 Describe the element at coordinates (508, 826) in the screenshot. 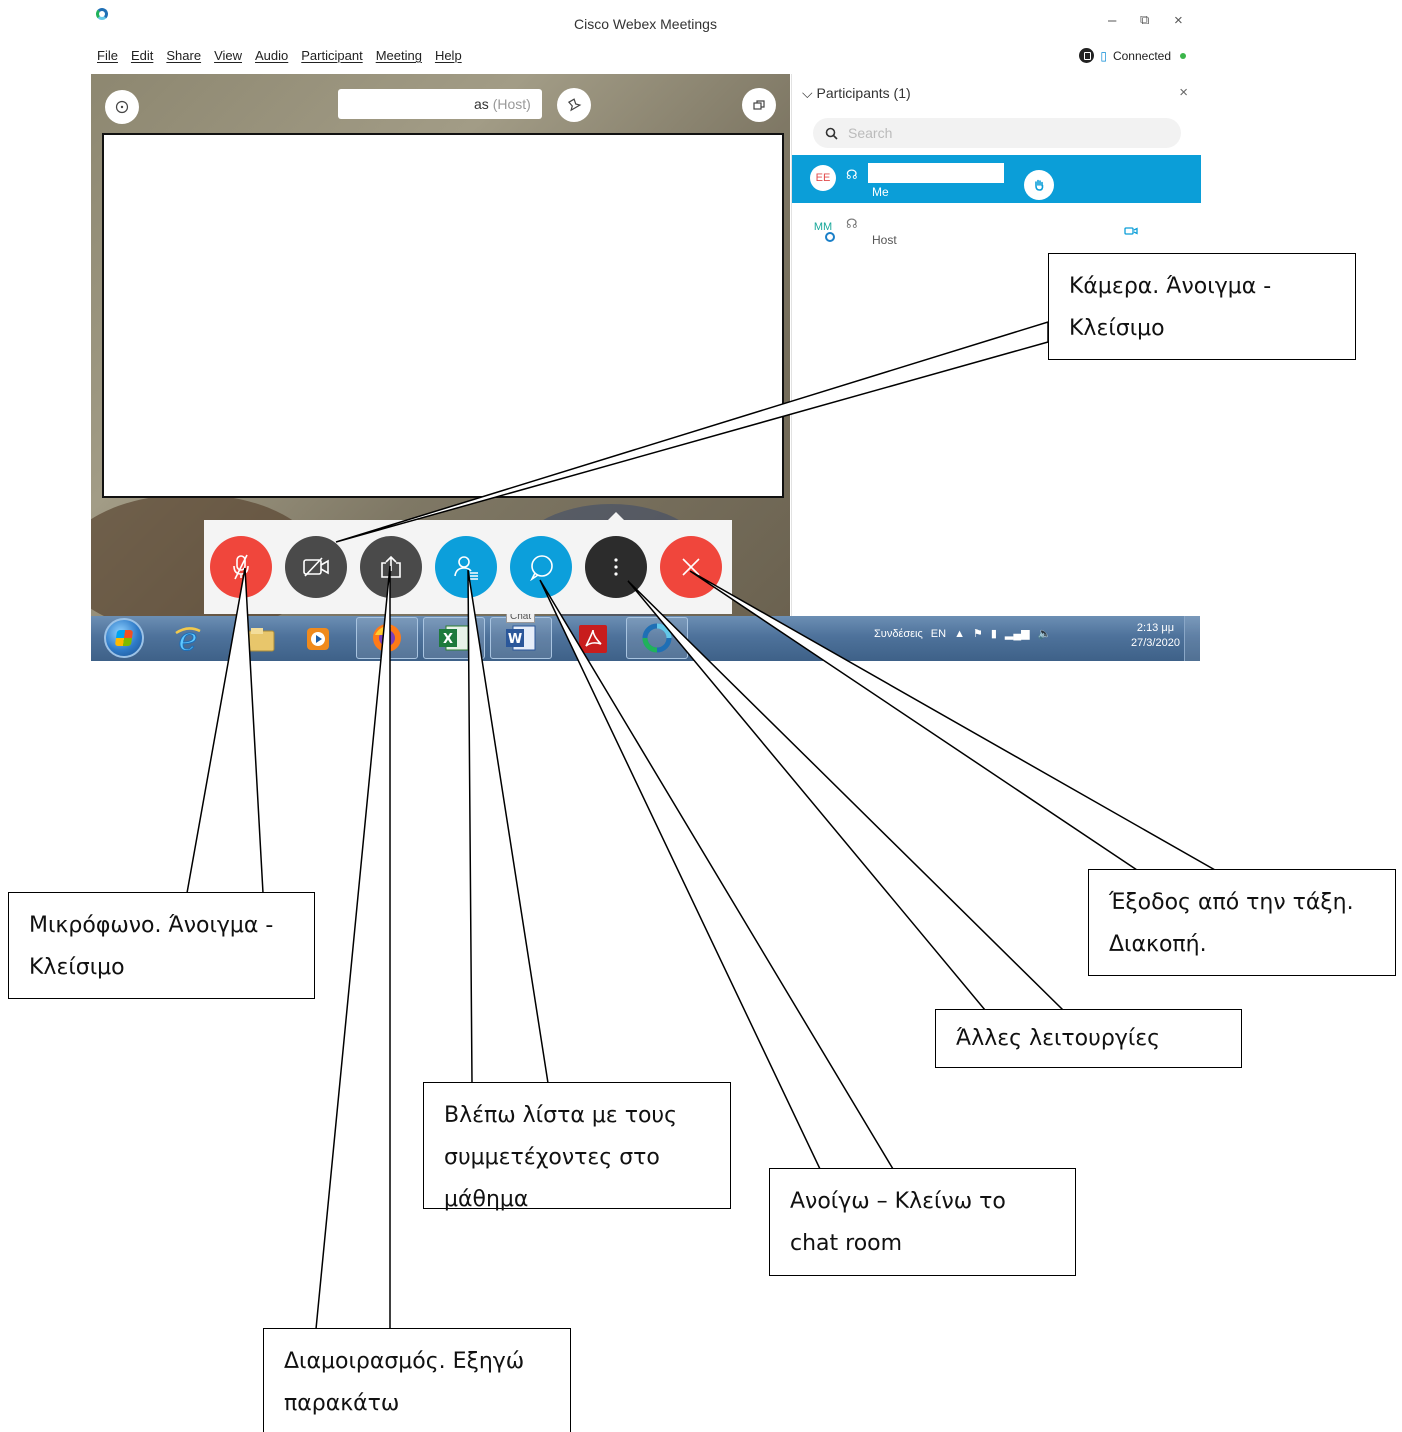

I see `participants-leader` at that location.